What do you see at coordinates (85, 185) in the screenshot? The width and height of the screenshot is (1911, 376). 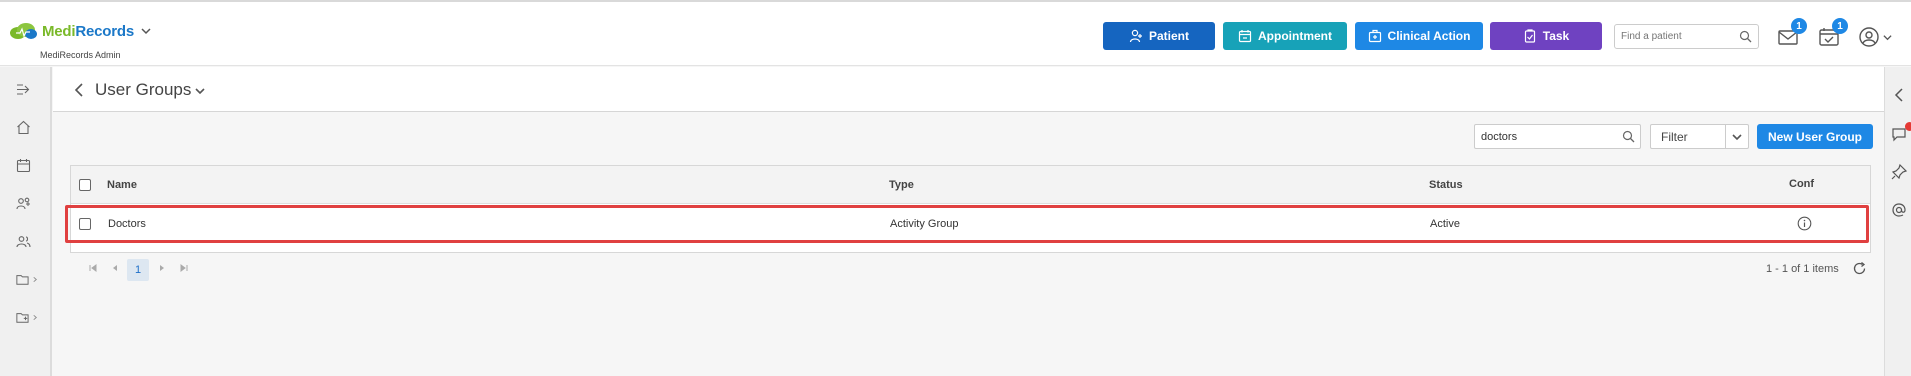 I see `select-all-checkbox` at bounding box center [85, 185].